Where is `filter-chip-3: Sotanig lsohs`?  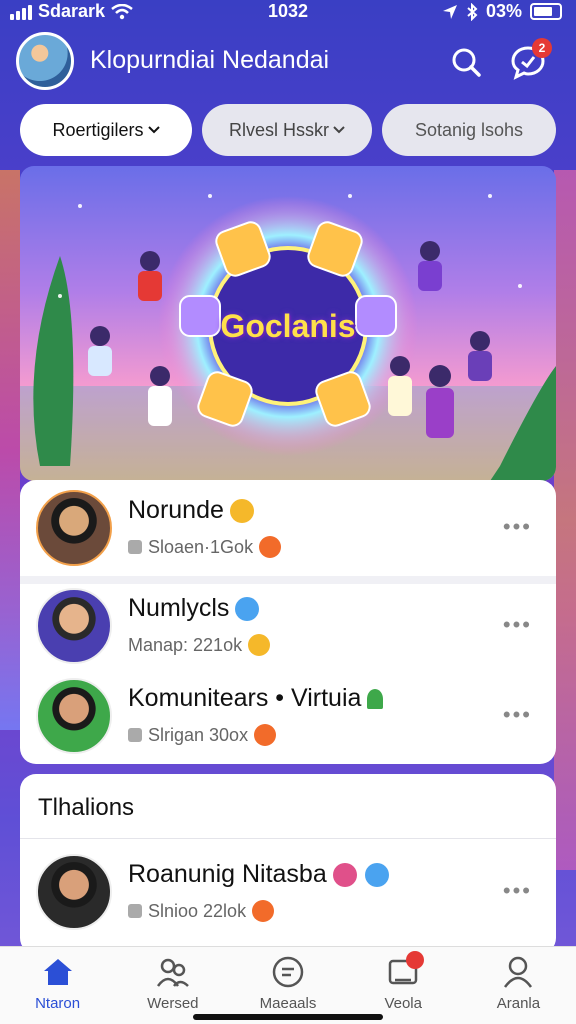 filter-chip-3: Sotanig lsohs is located at coordinates (469, 130).